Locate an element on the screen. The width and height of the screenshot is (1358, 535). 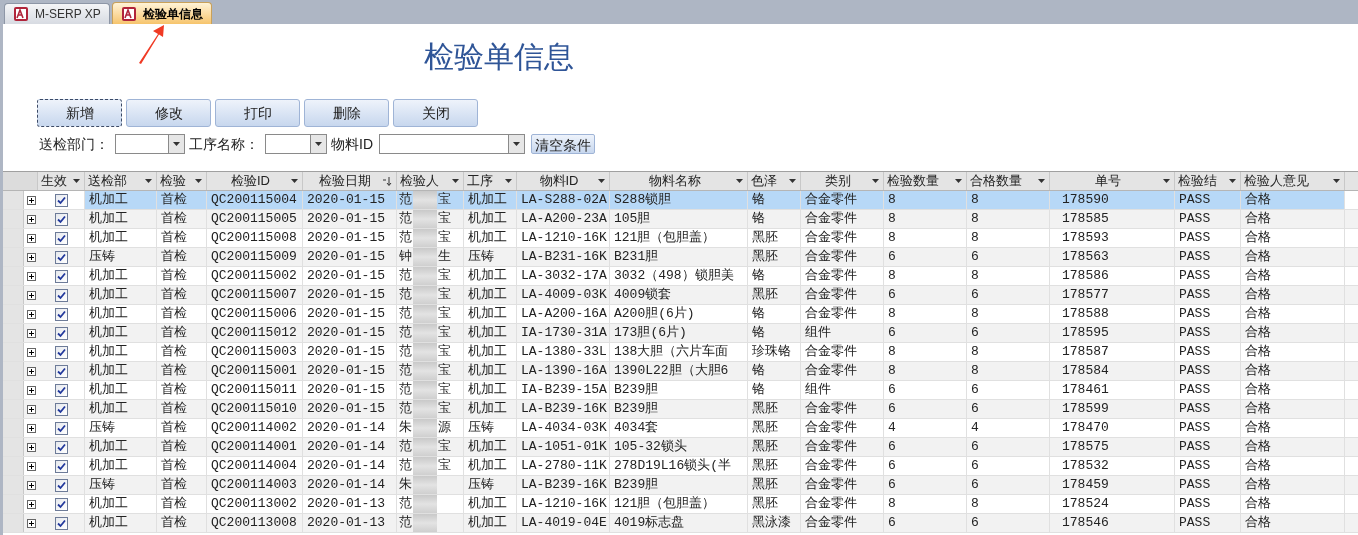
column-header: 检验日期 is located at coordinates (350, 181).